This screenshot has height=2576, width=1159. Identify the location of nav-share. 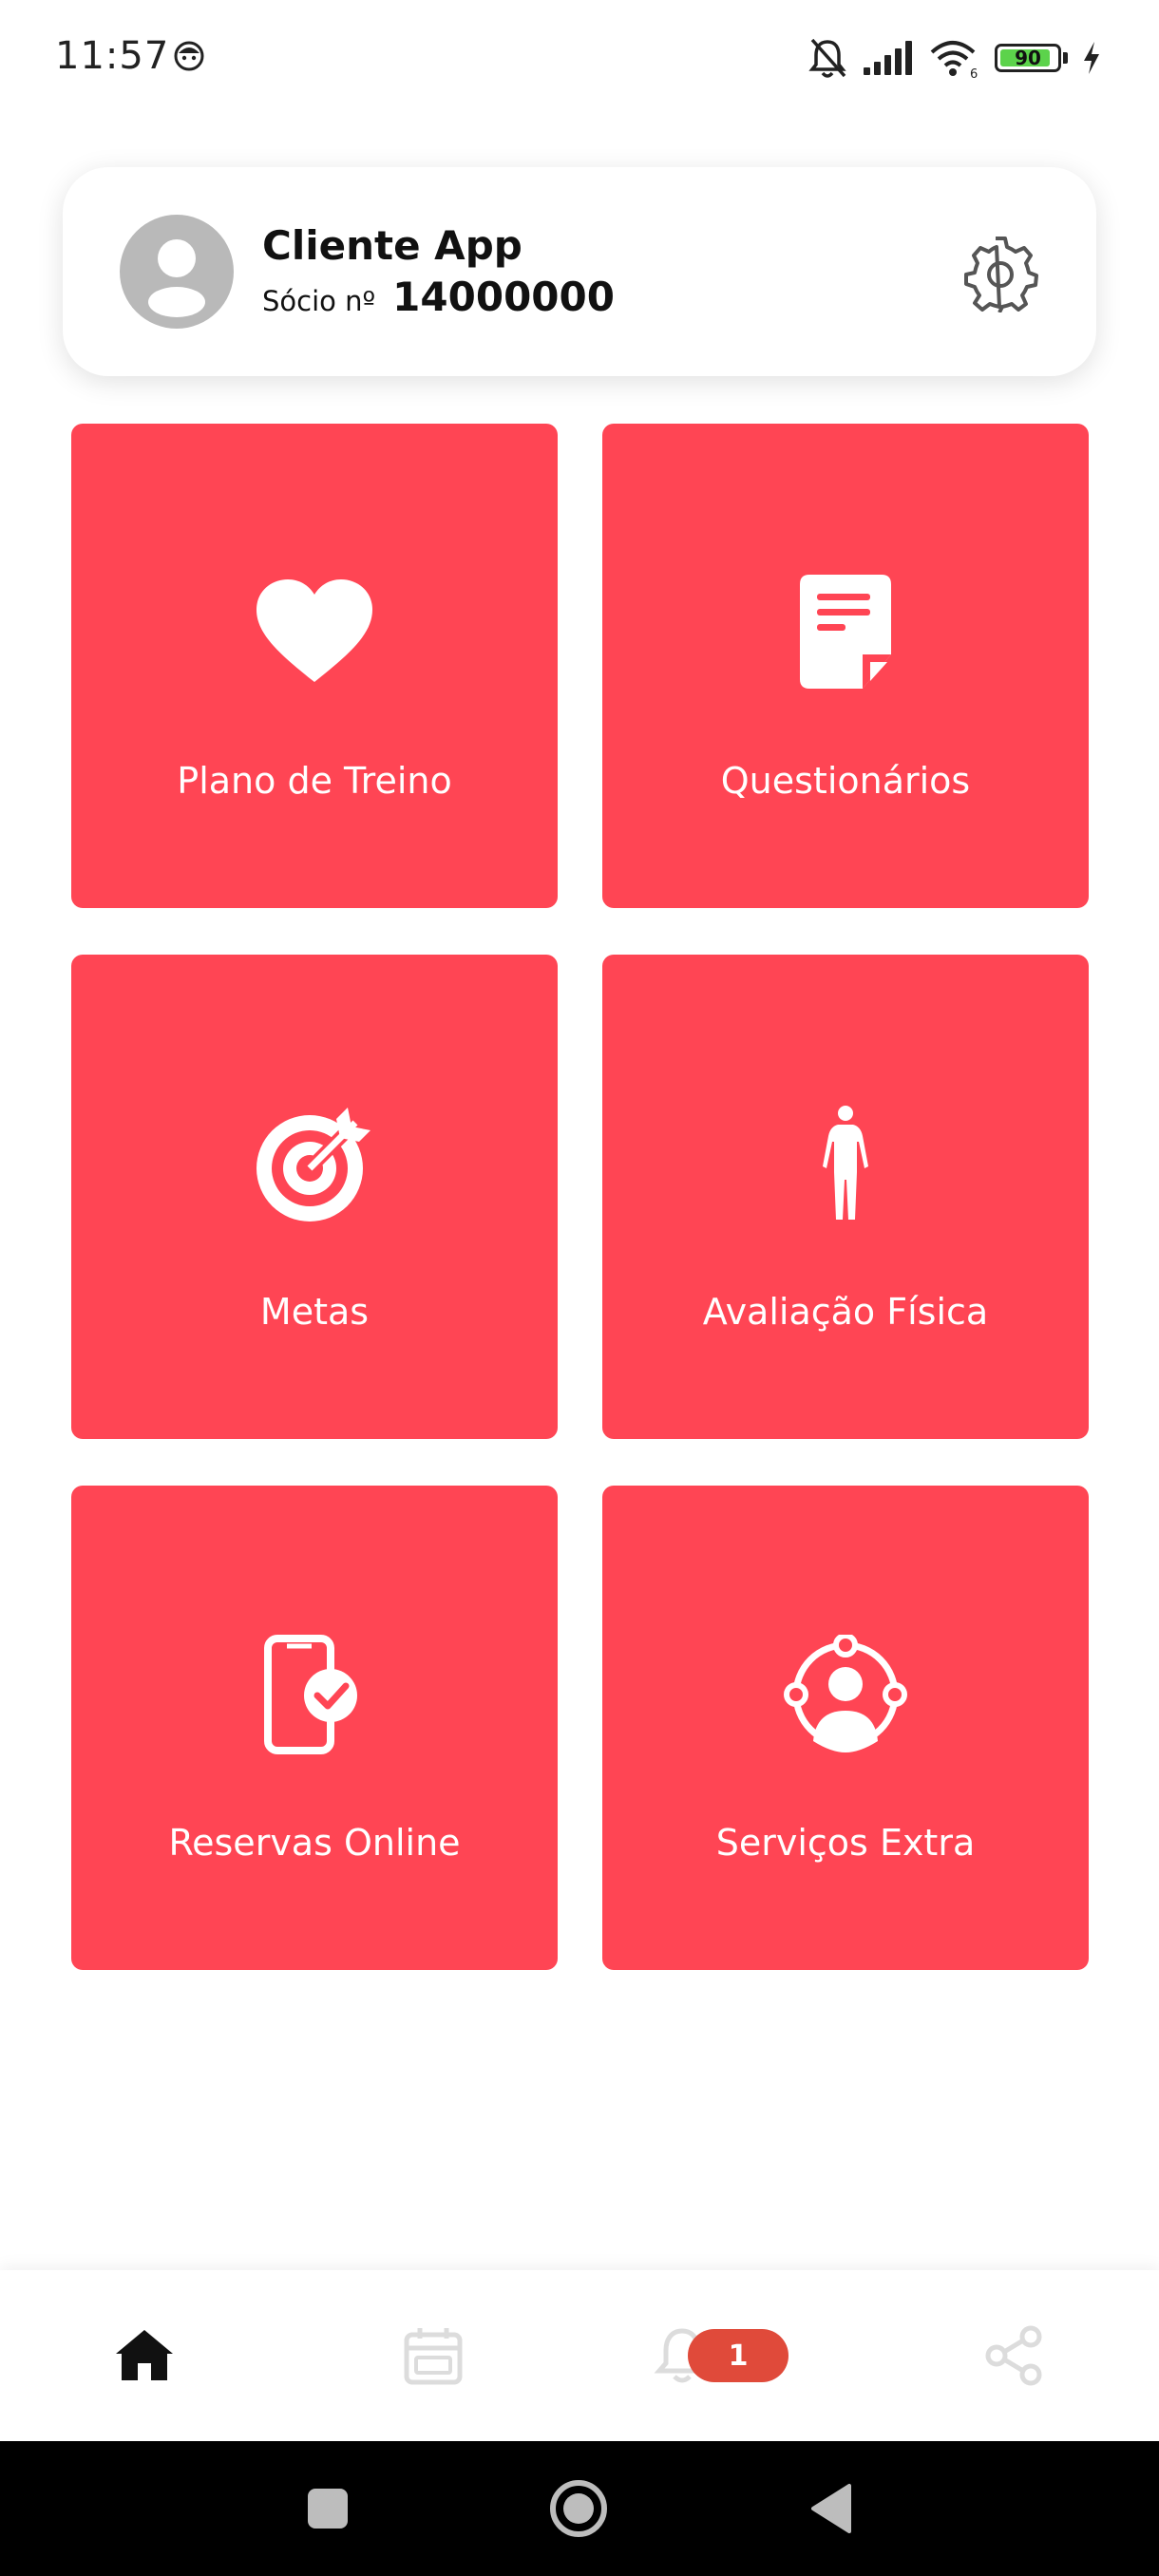
(1013, 2355).